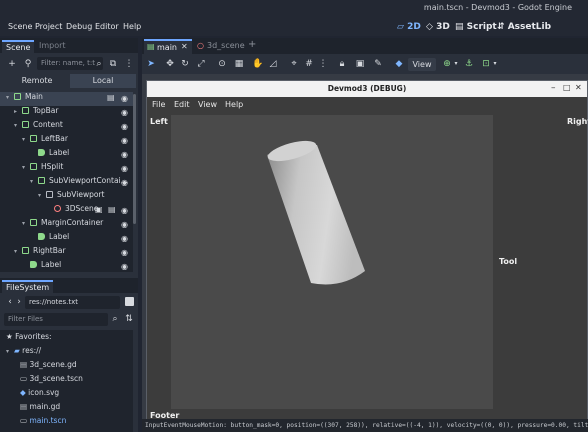  Describe the element at coordinates (438, 27) in the screenshot. I see `mode-3d-button: ◇ 3D` at that location.